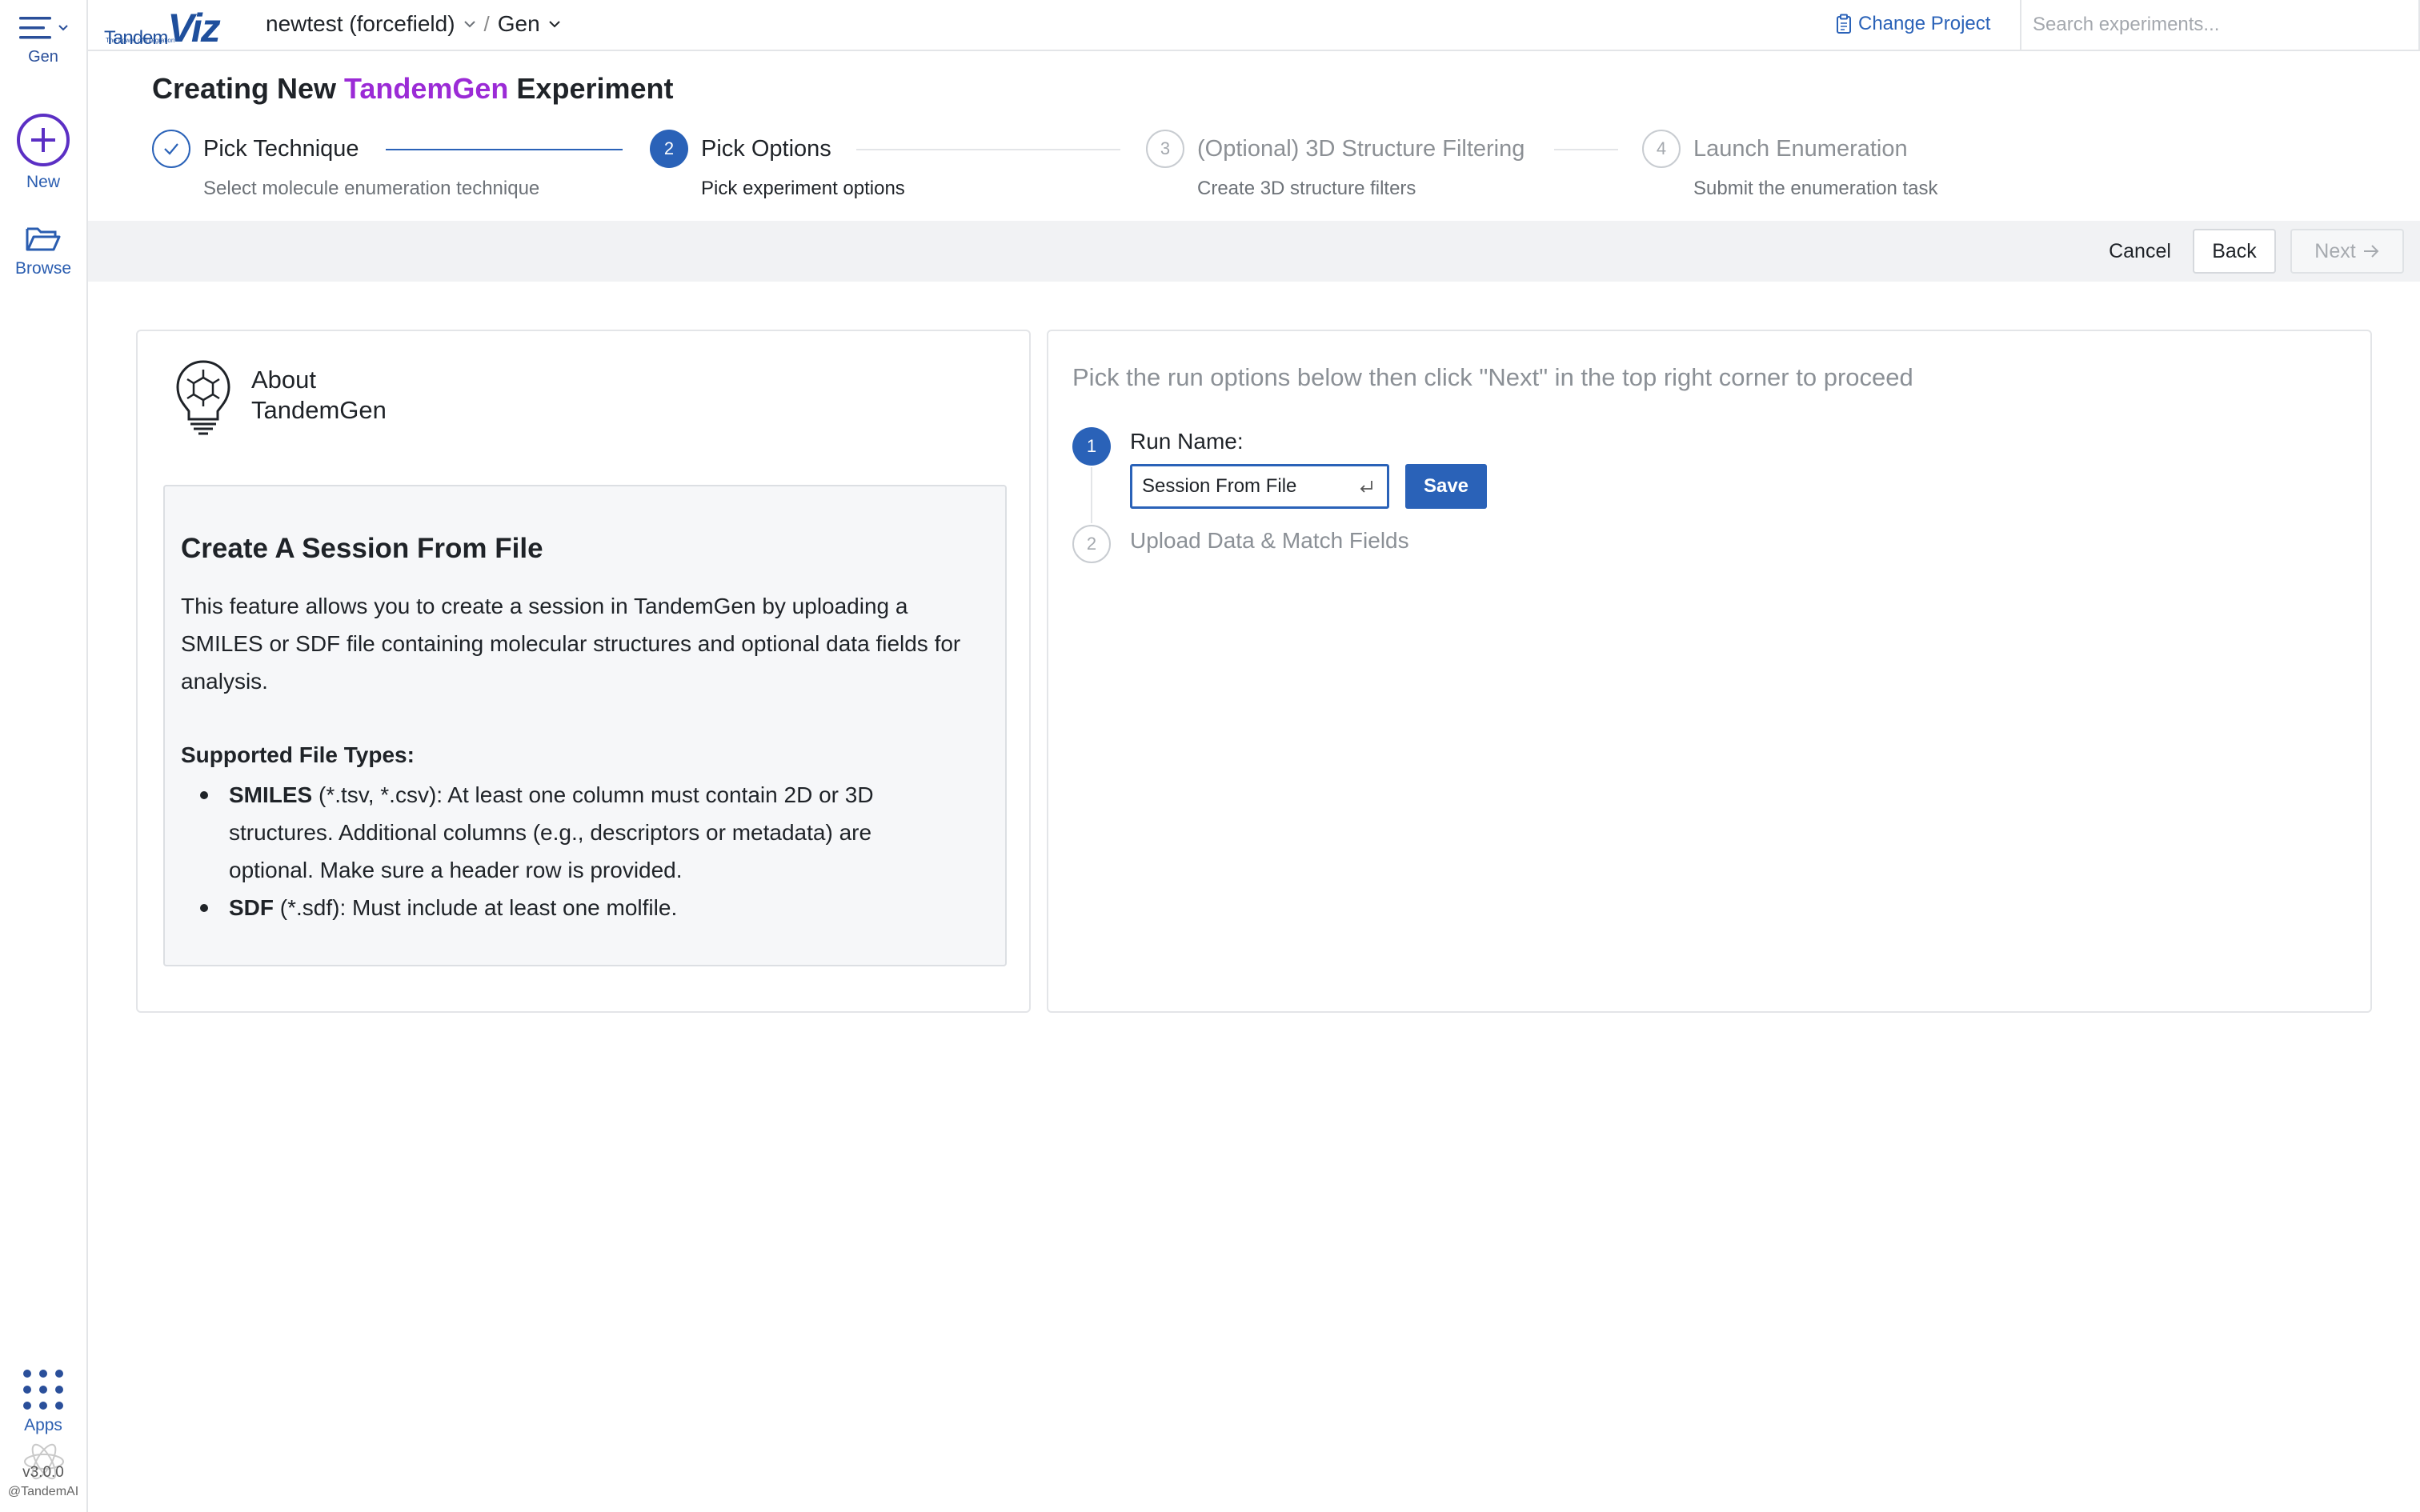 The image size is (2420, 1512). What do you see at coordinates (1800, 149) in the screenshot?
I see `step-title: Launch Enumeration` at bounding box center [1800, 149].